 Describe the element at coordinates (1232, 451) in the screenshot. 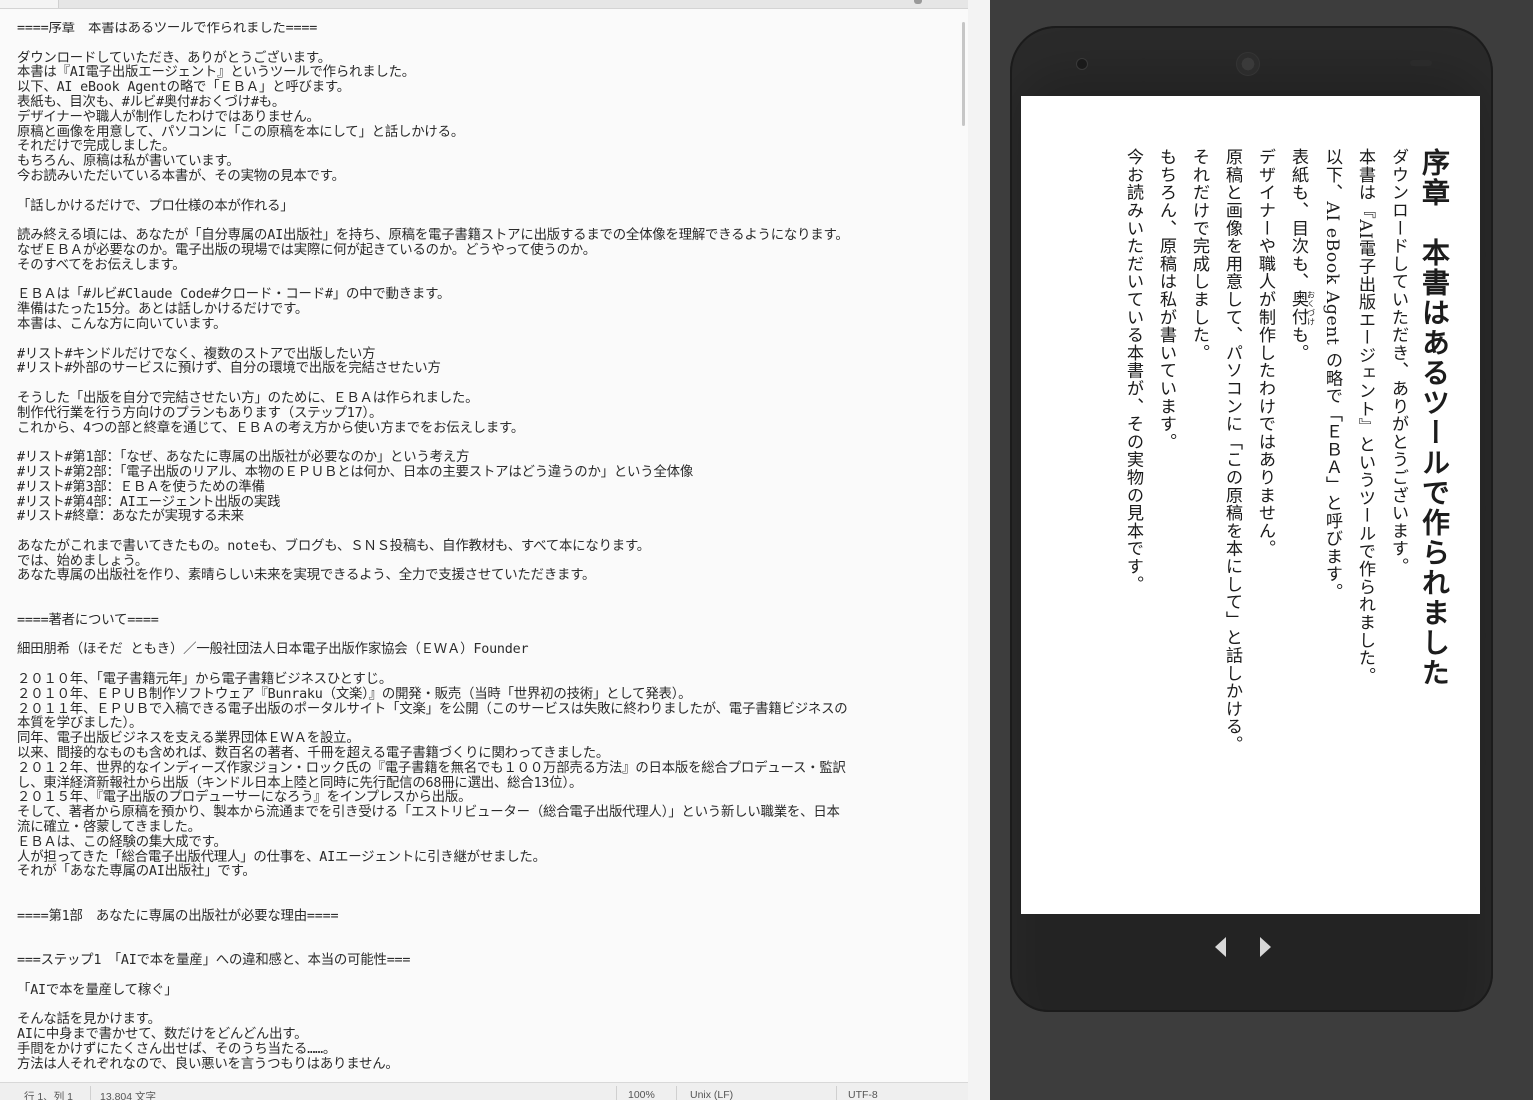

I see `paragraph: 原稿と画像を用意して、パソコンに「この原稿を本にして」と話しかける。` at that location.